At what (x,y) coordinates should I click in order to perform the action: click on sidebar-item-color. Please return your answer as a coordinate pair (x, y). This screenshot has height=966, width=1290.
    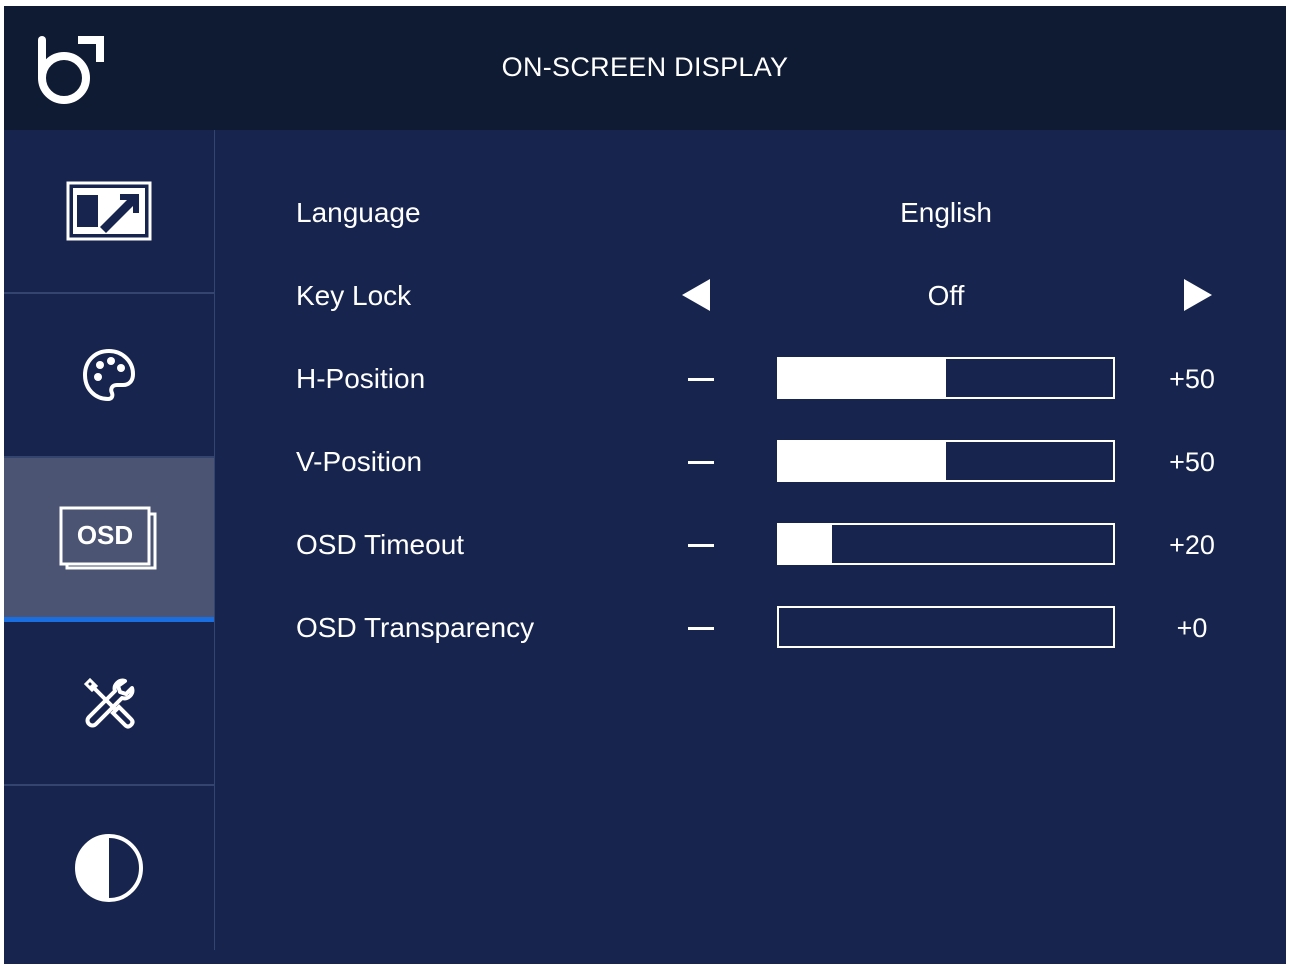
    Looking at the image, I should click on (109, 376).